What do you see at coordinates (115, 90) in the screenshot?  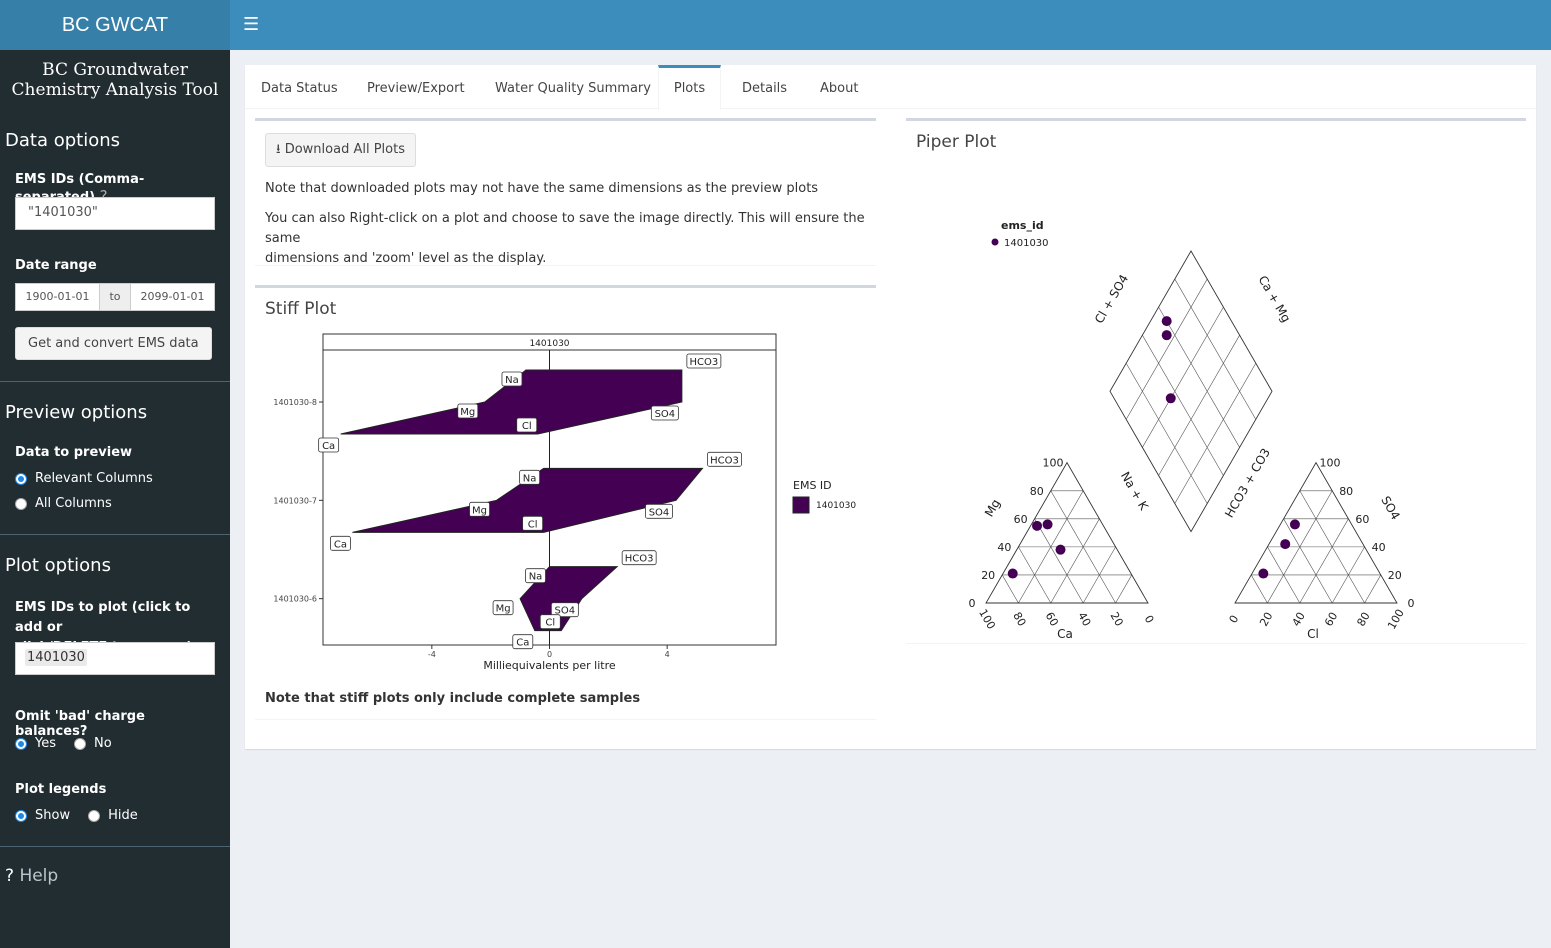 I see `app-title-line-2: Chemistry Analysis Tool` at bounding box center [115, 90].